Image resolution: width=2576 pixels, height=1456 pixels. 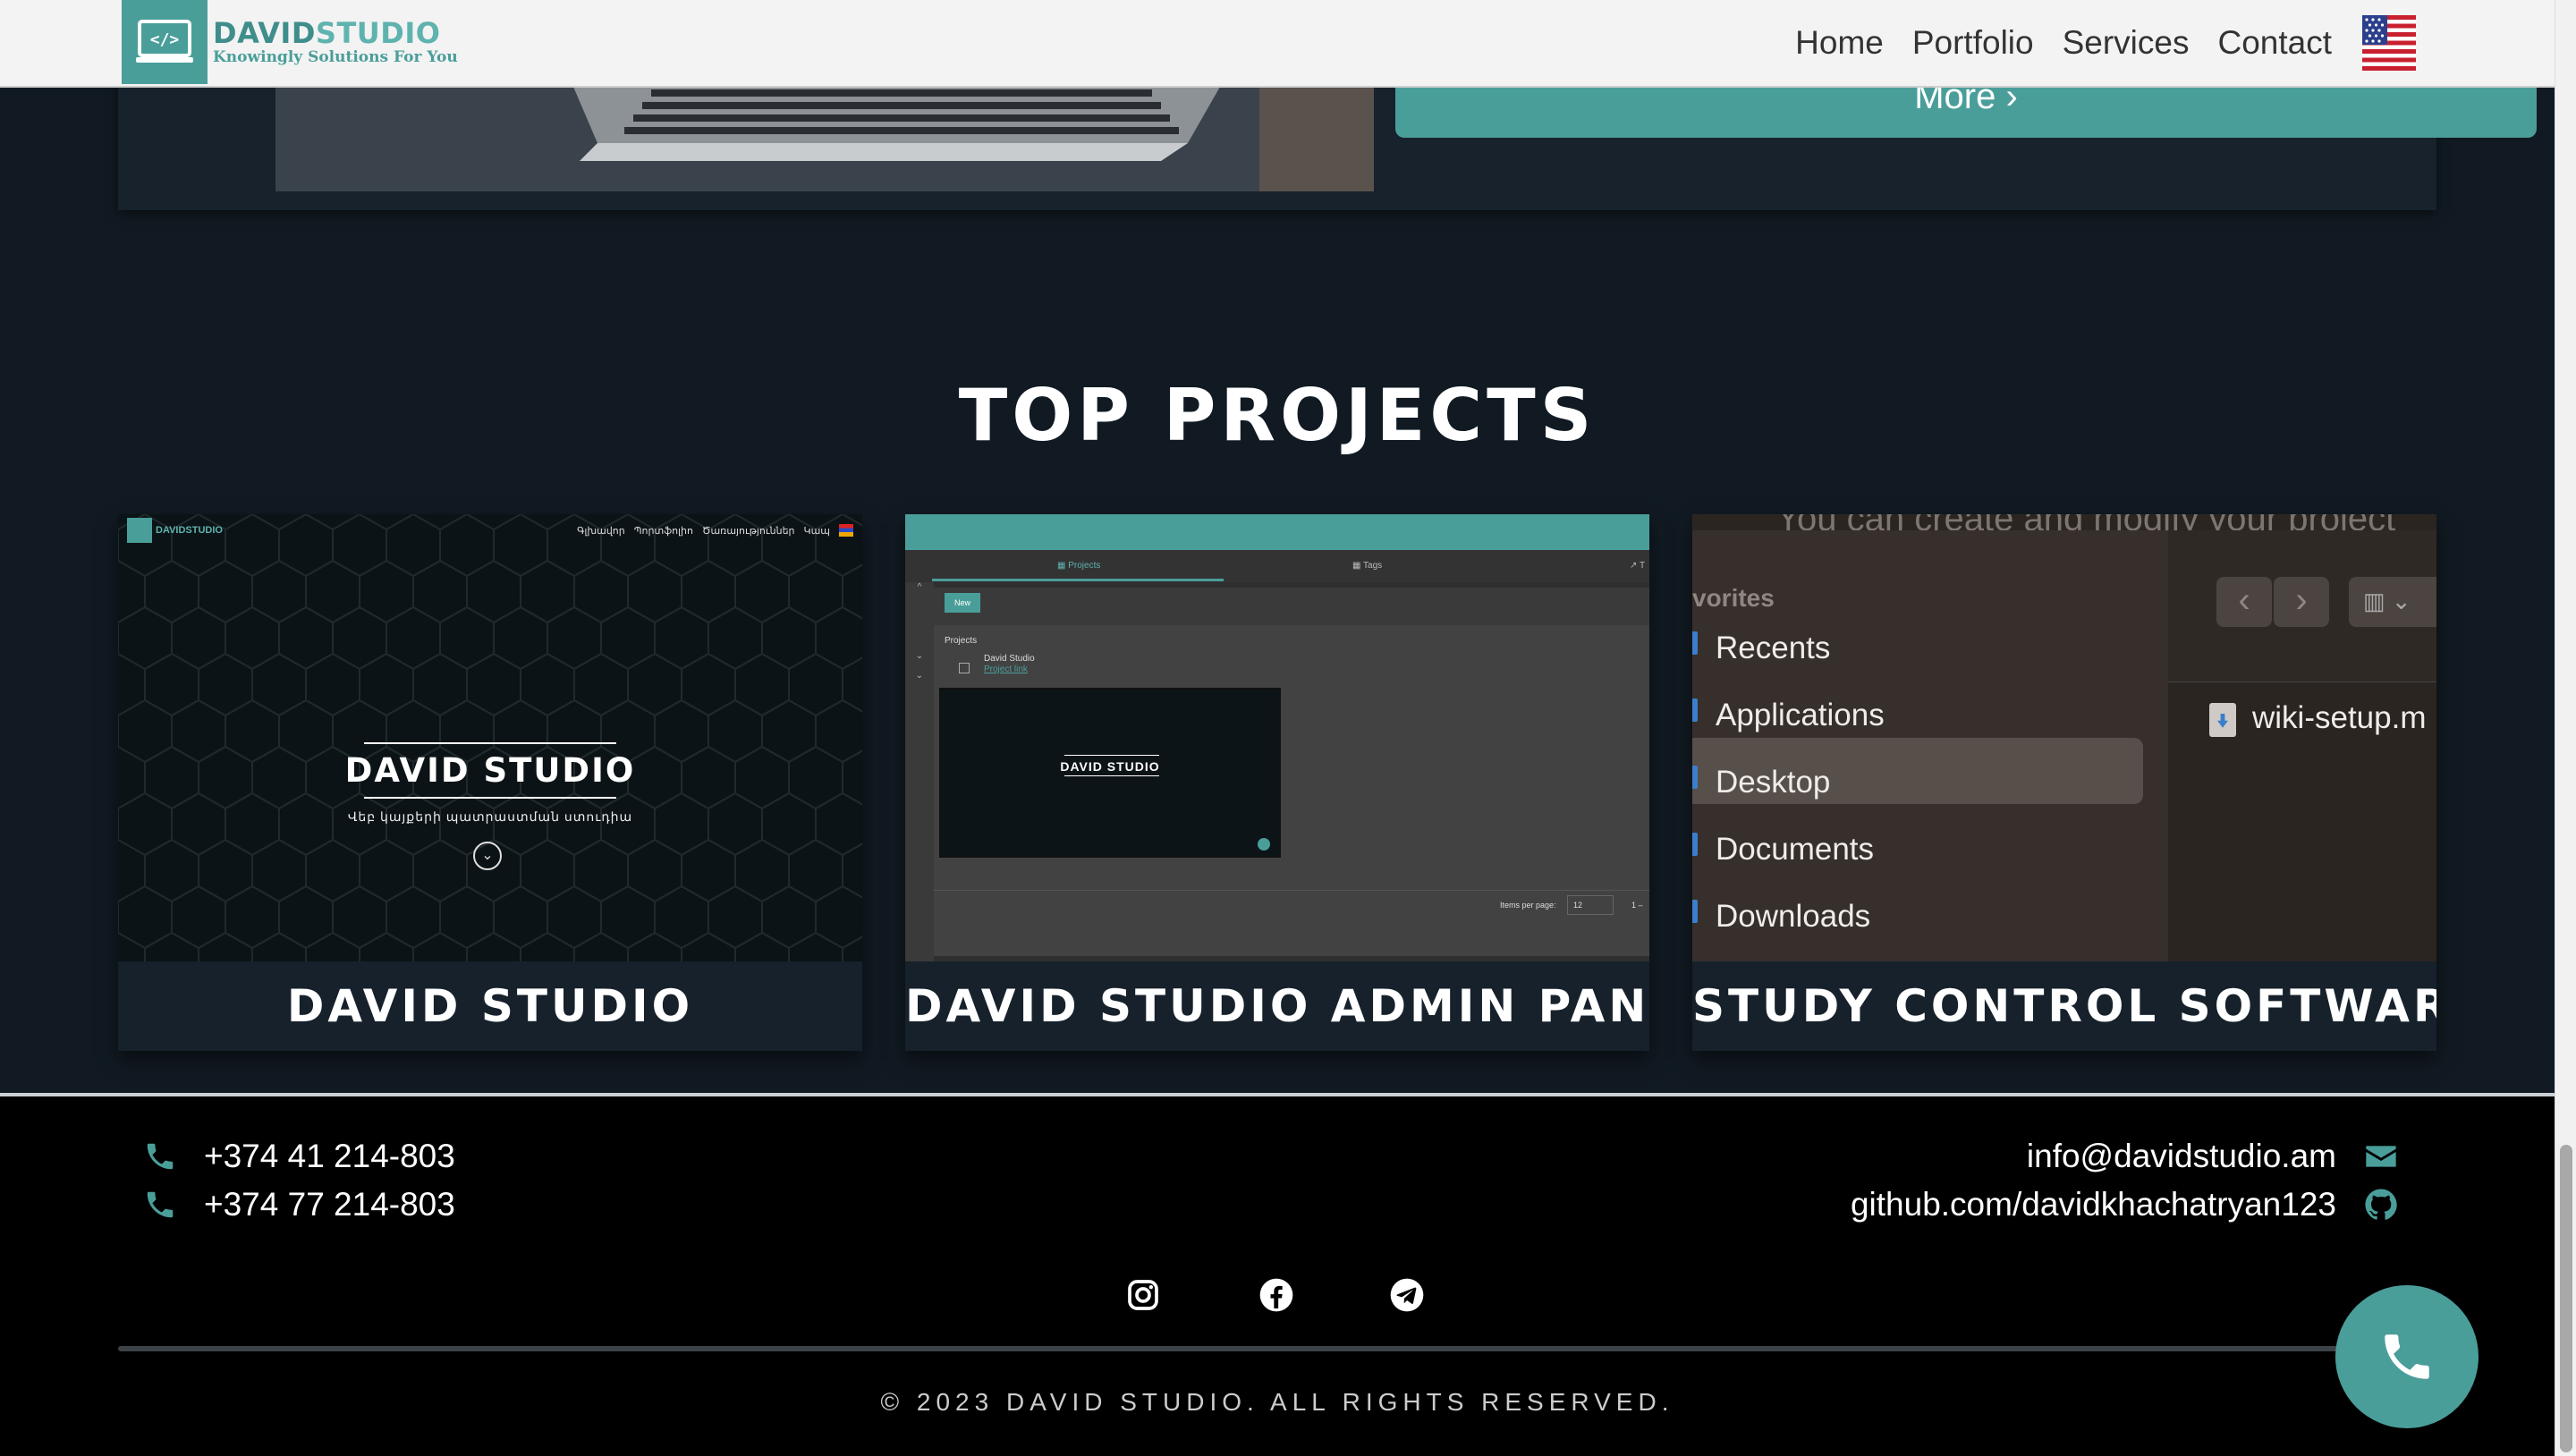 What do you see at coordinates (2244, 602) in the screenshot?
I see `back-icon: ‹` at bounding box center [2244, 602].